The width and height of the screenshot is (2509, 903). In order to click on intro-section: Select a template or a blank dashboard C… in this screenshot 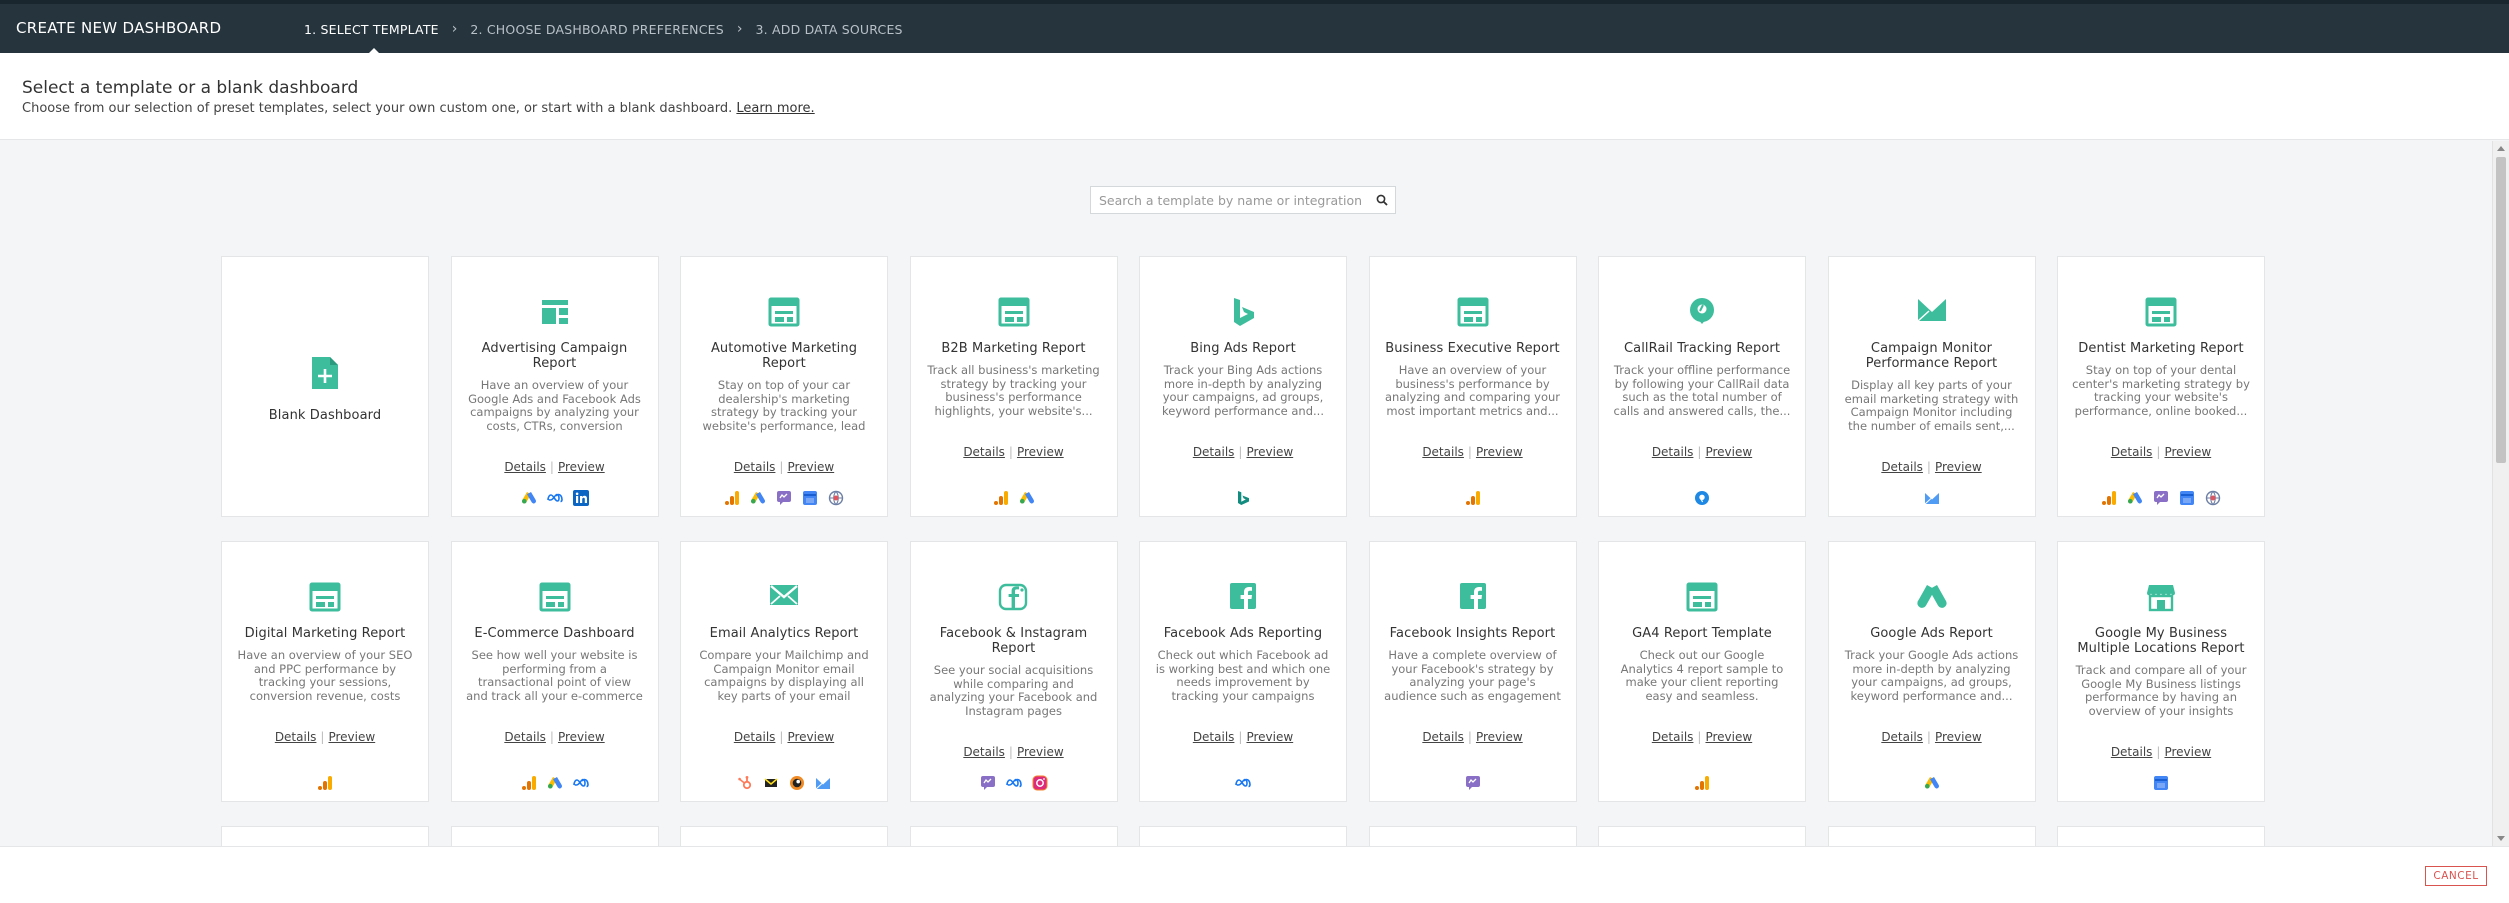, I will do `click(1254, 96)`.